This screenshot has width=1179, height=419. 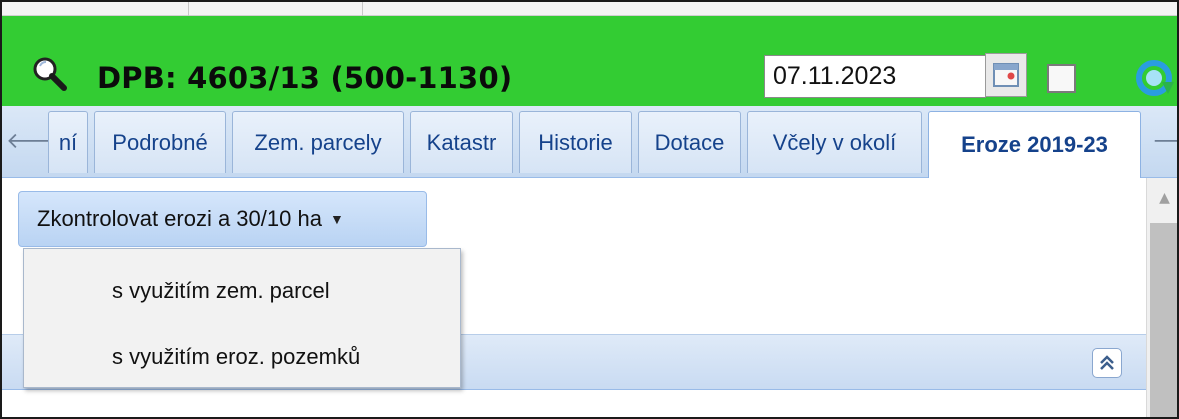 I want to click on collapse-button, so click(x=1107, y=363).